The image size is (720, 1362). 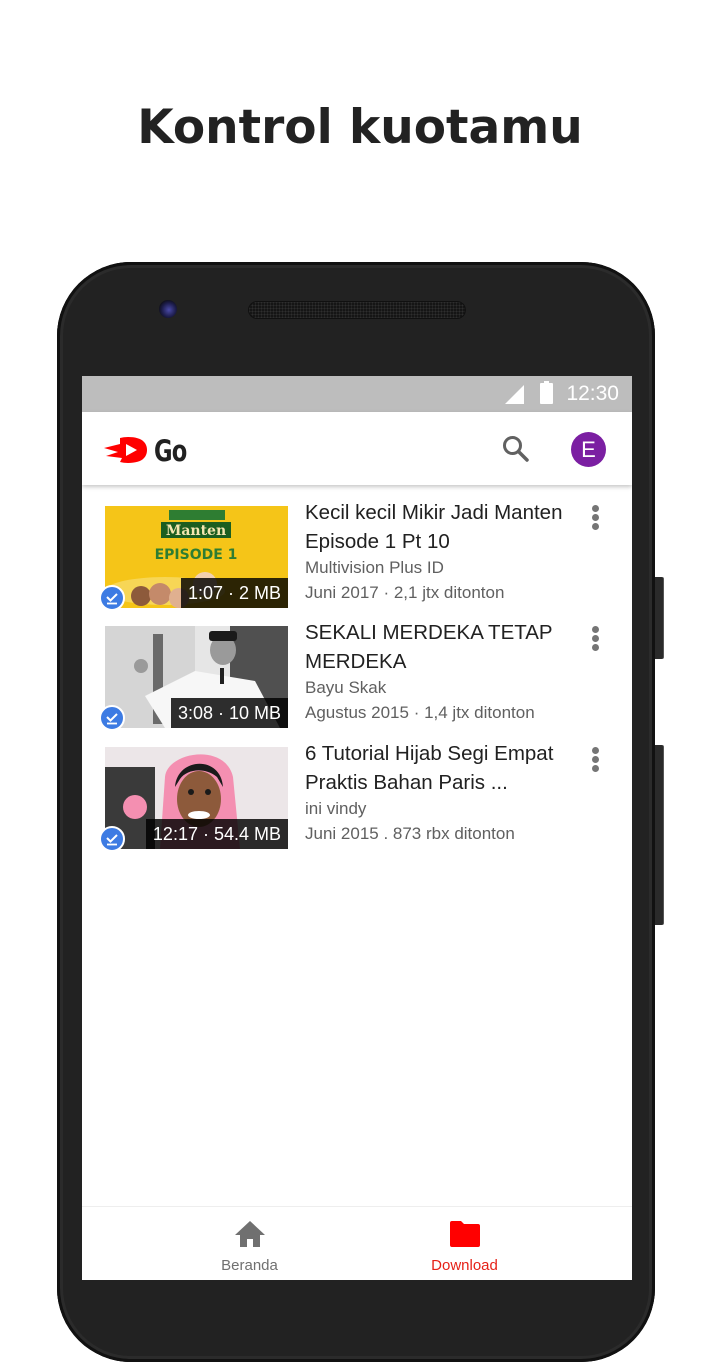 I want to click on video-thumbnail: Manten EPISODE 1 1:07 · 2 MB, so click(x=196, y=557).